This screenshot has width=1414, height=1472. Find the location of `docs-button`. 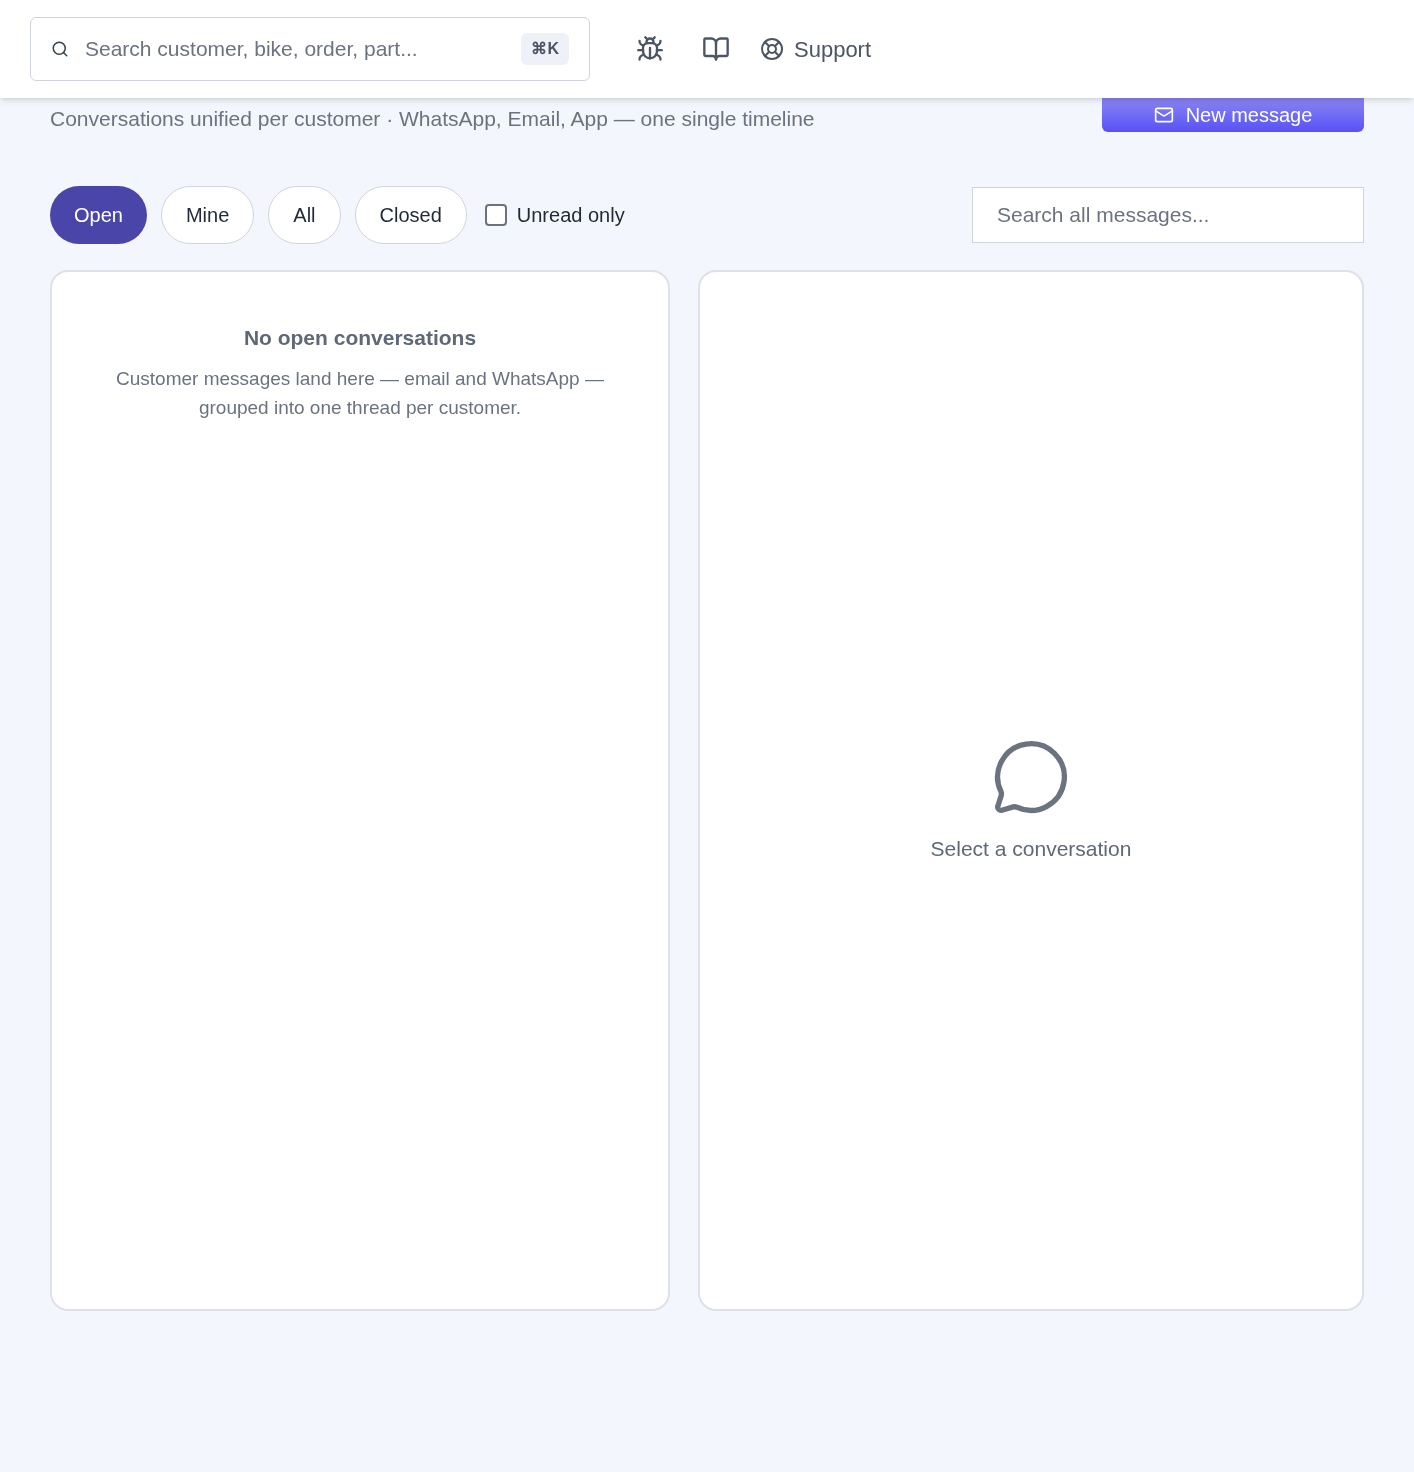

docs-button is located at coordinates (716, 49).